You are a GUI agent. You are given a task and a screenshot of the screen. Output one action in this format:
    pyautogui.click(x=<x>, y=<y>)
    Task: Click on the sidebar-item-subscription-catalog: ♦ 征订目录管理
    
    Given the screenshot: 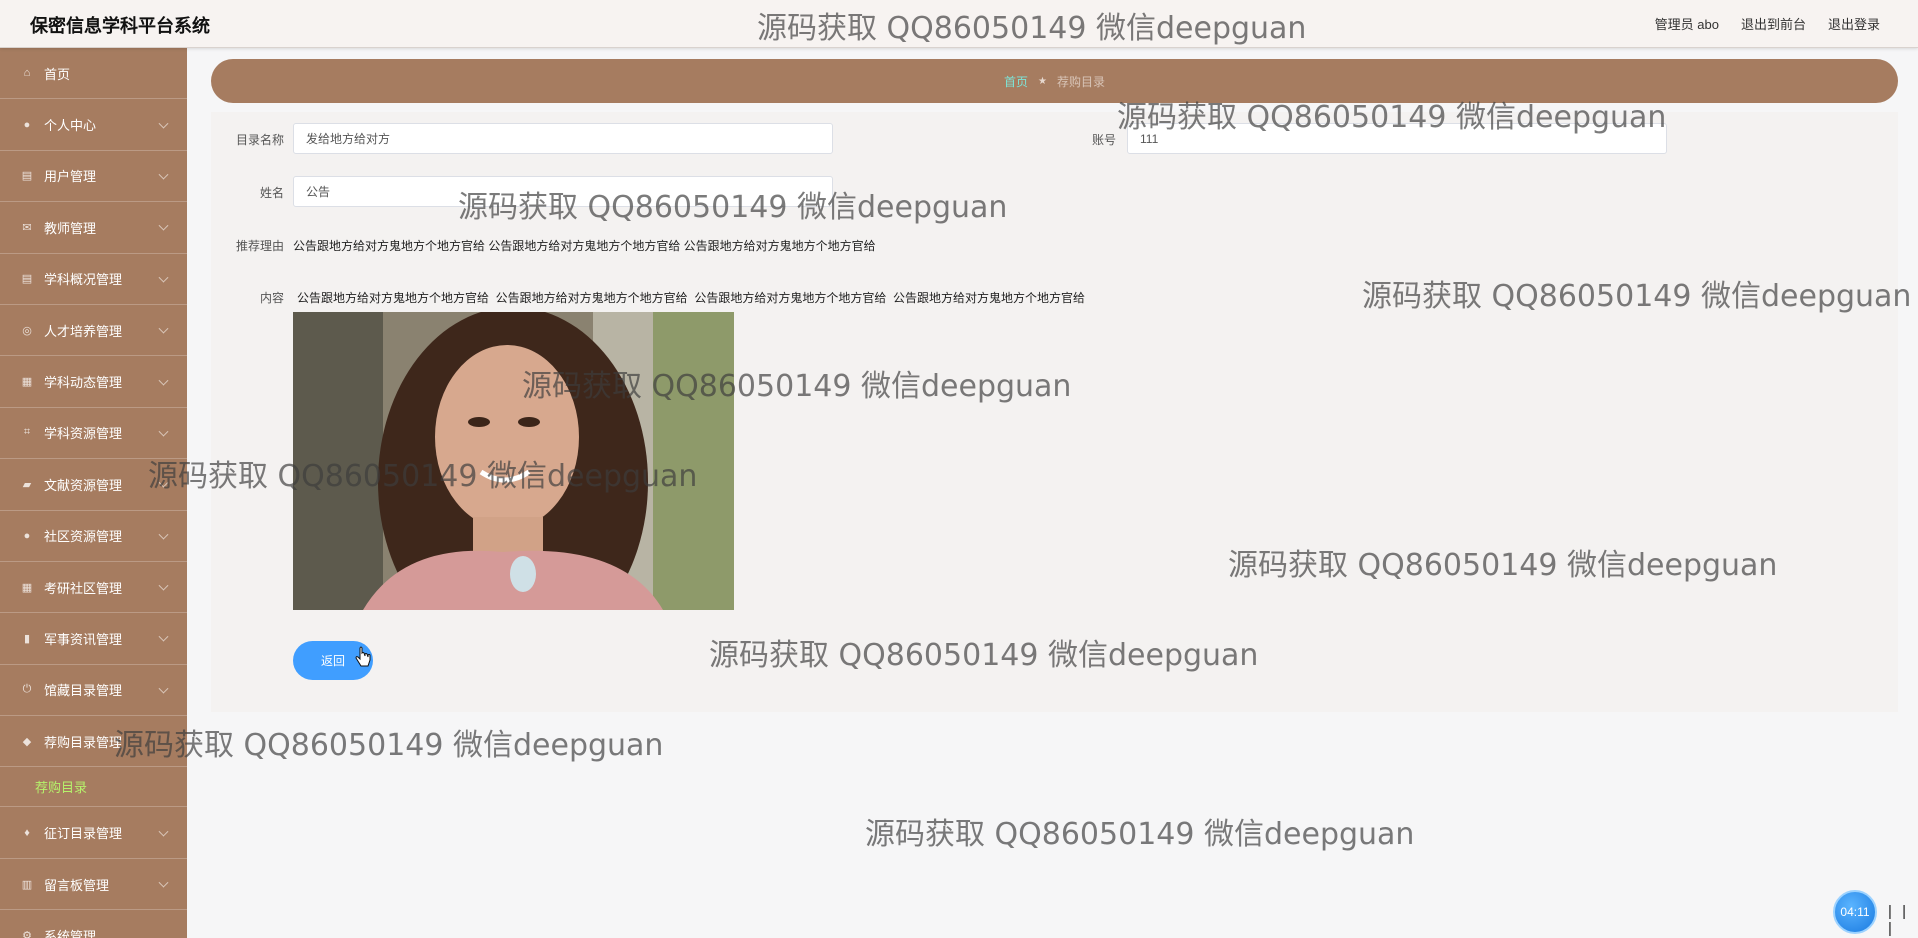 What is the action you would take?
    pyautogui.click(x=93, y=833)
    